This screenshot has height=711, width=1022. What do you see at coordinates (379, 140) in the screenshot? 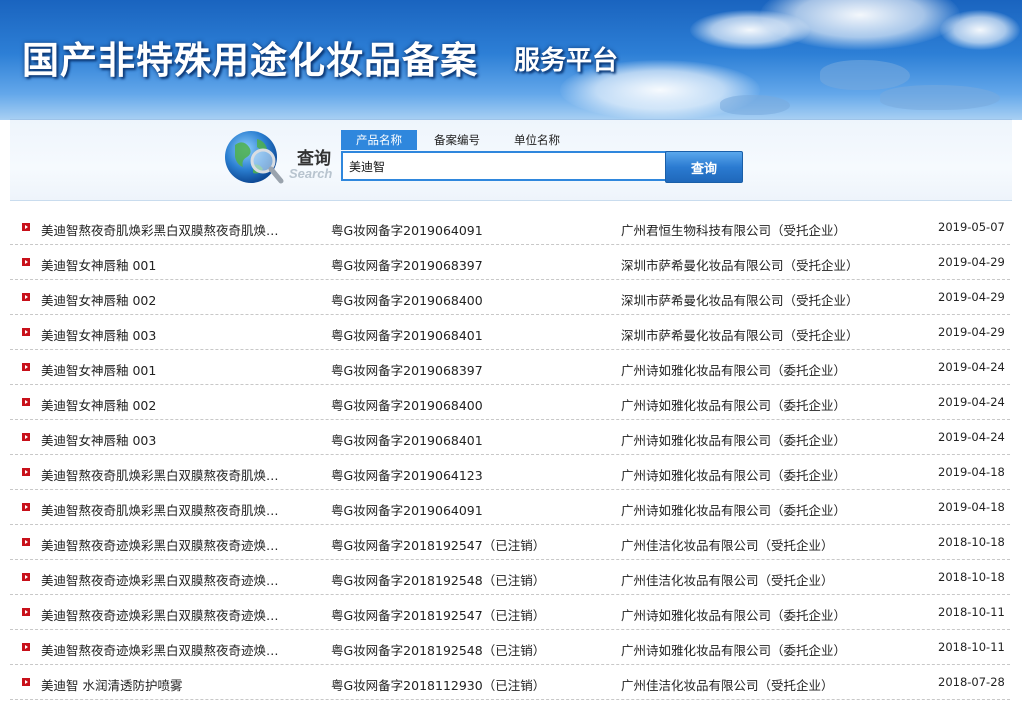
I see `tab-product-name: 产品名称` at bounding box center [379, 140].